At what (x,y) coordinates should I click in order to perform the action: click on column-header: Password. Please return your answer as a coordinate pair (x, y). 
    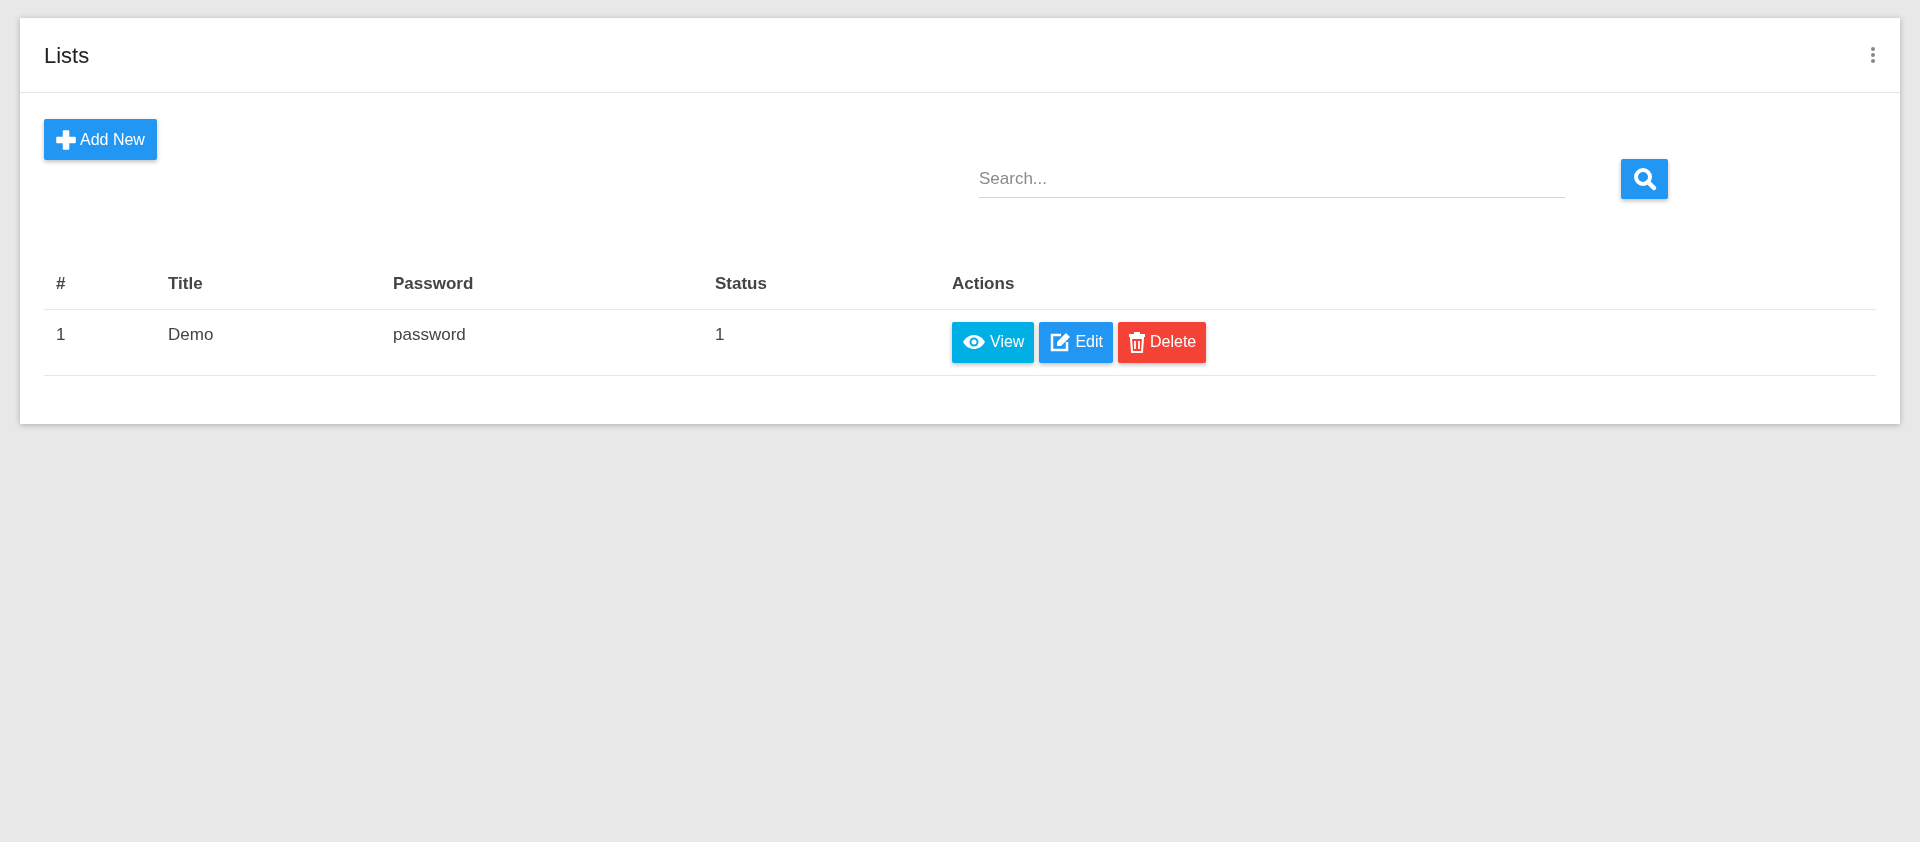
    Looking at the image, I should click on (433, 283).